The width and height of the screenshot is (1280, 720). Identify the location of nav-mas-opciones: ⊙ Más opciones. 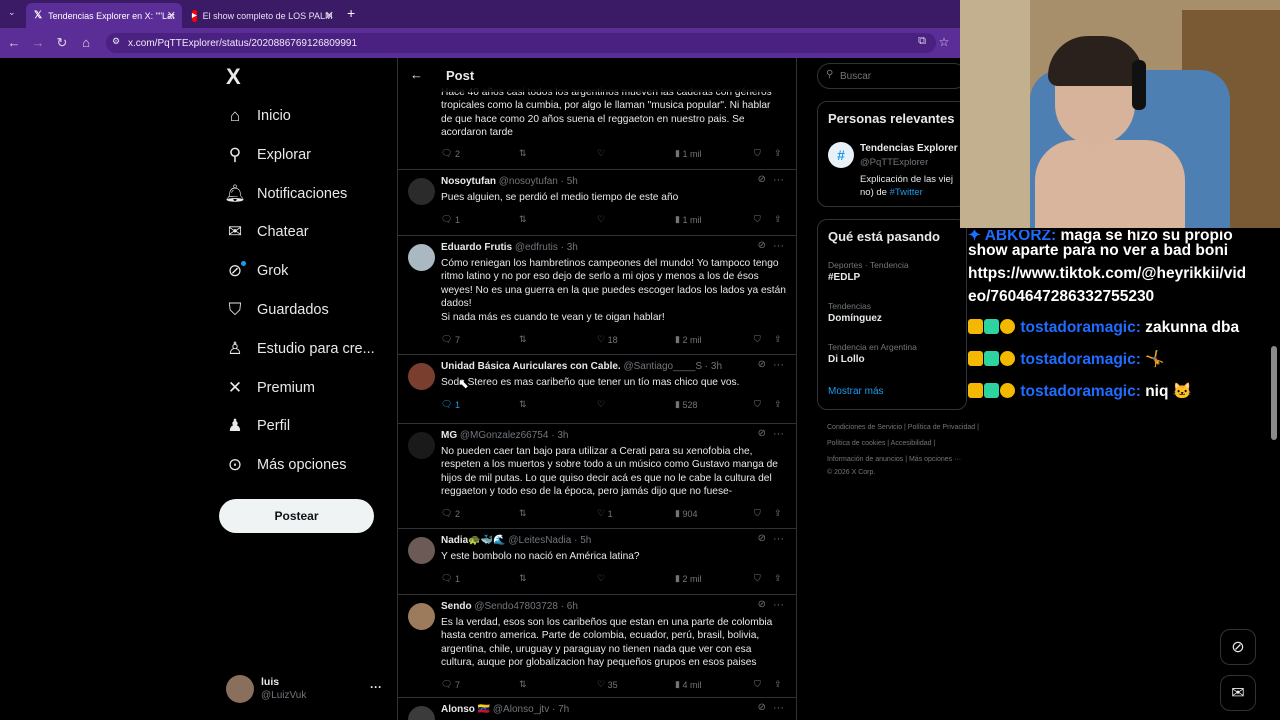
(286, 465).